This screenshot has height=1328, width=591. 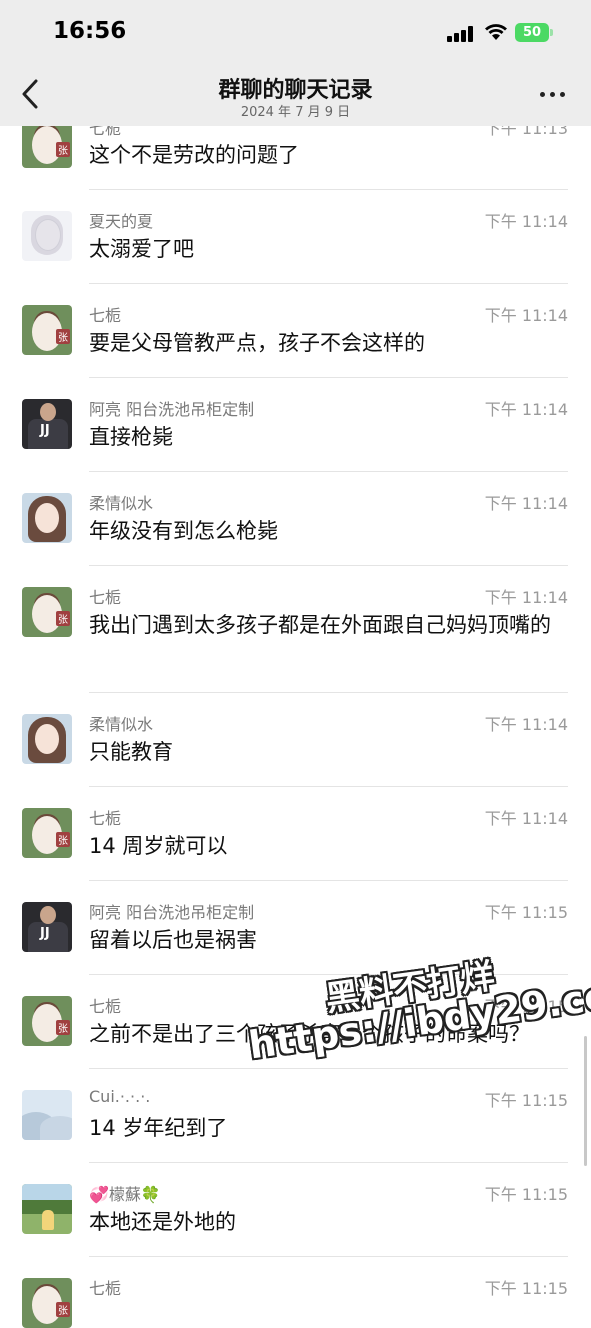 I want to click on list-item: 张 七栀 下午 11:14 要是父母管教严点，孩子不会这样的, so click(x=295, y=331).